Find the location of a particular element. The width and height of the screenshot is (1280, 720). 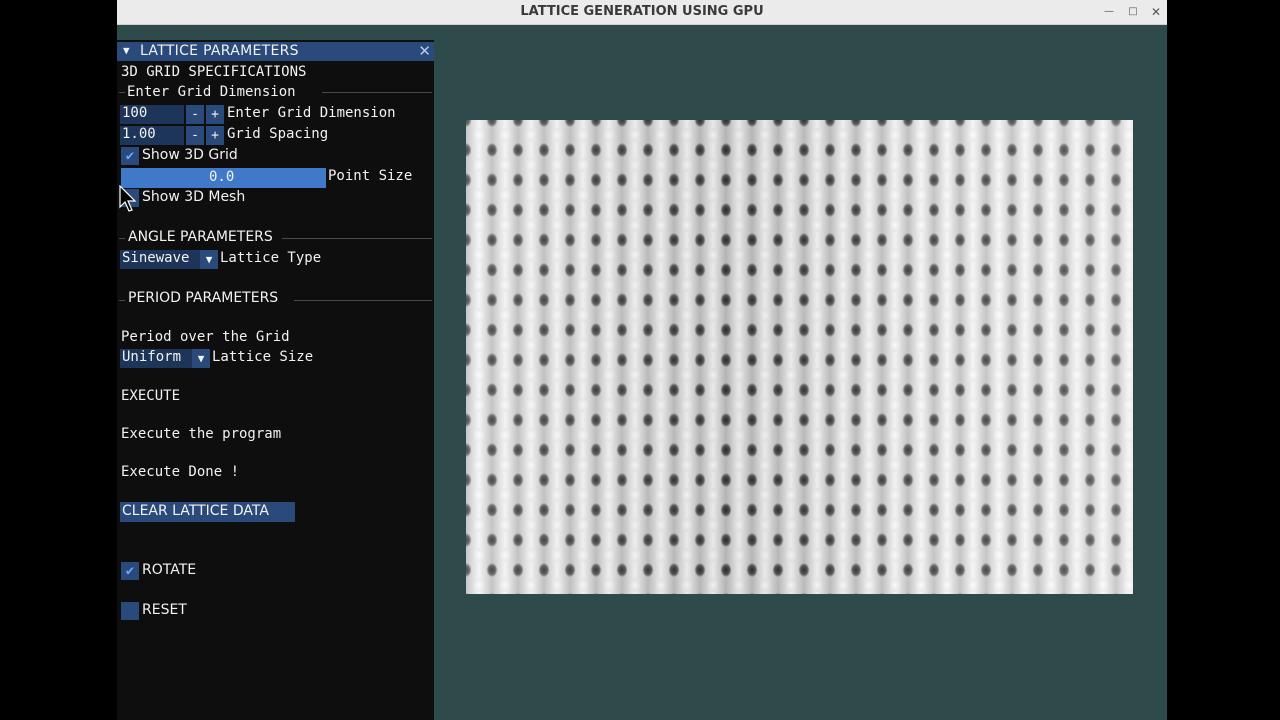

grid-spacing-minus-button: - is located at coordinates (195, 135).